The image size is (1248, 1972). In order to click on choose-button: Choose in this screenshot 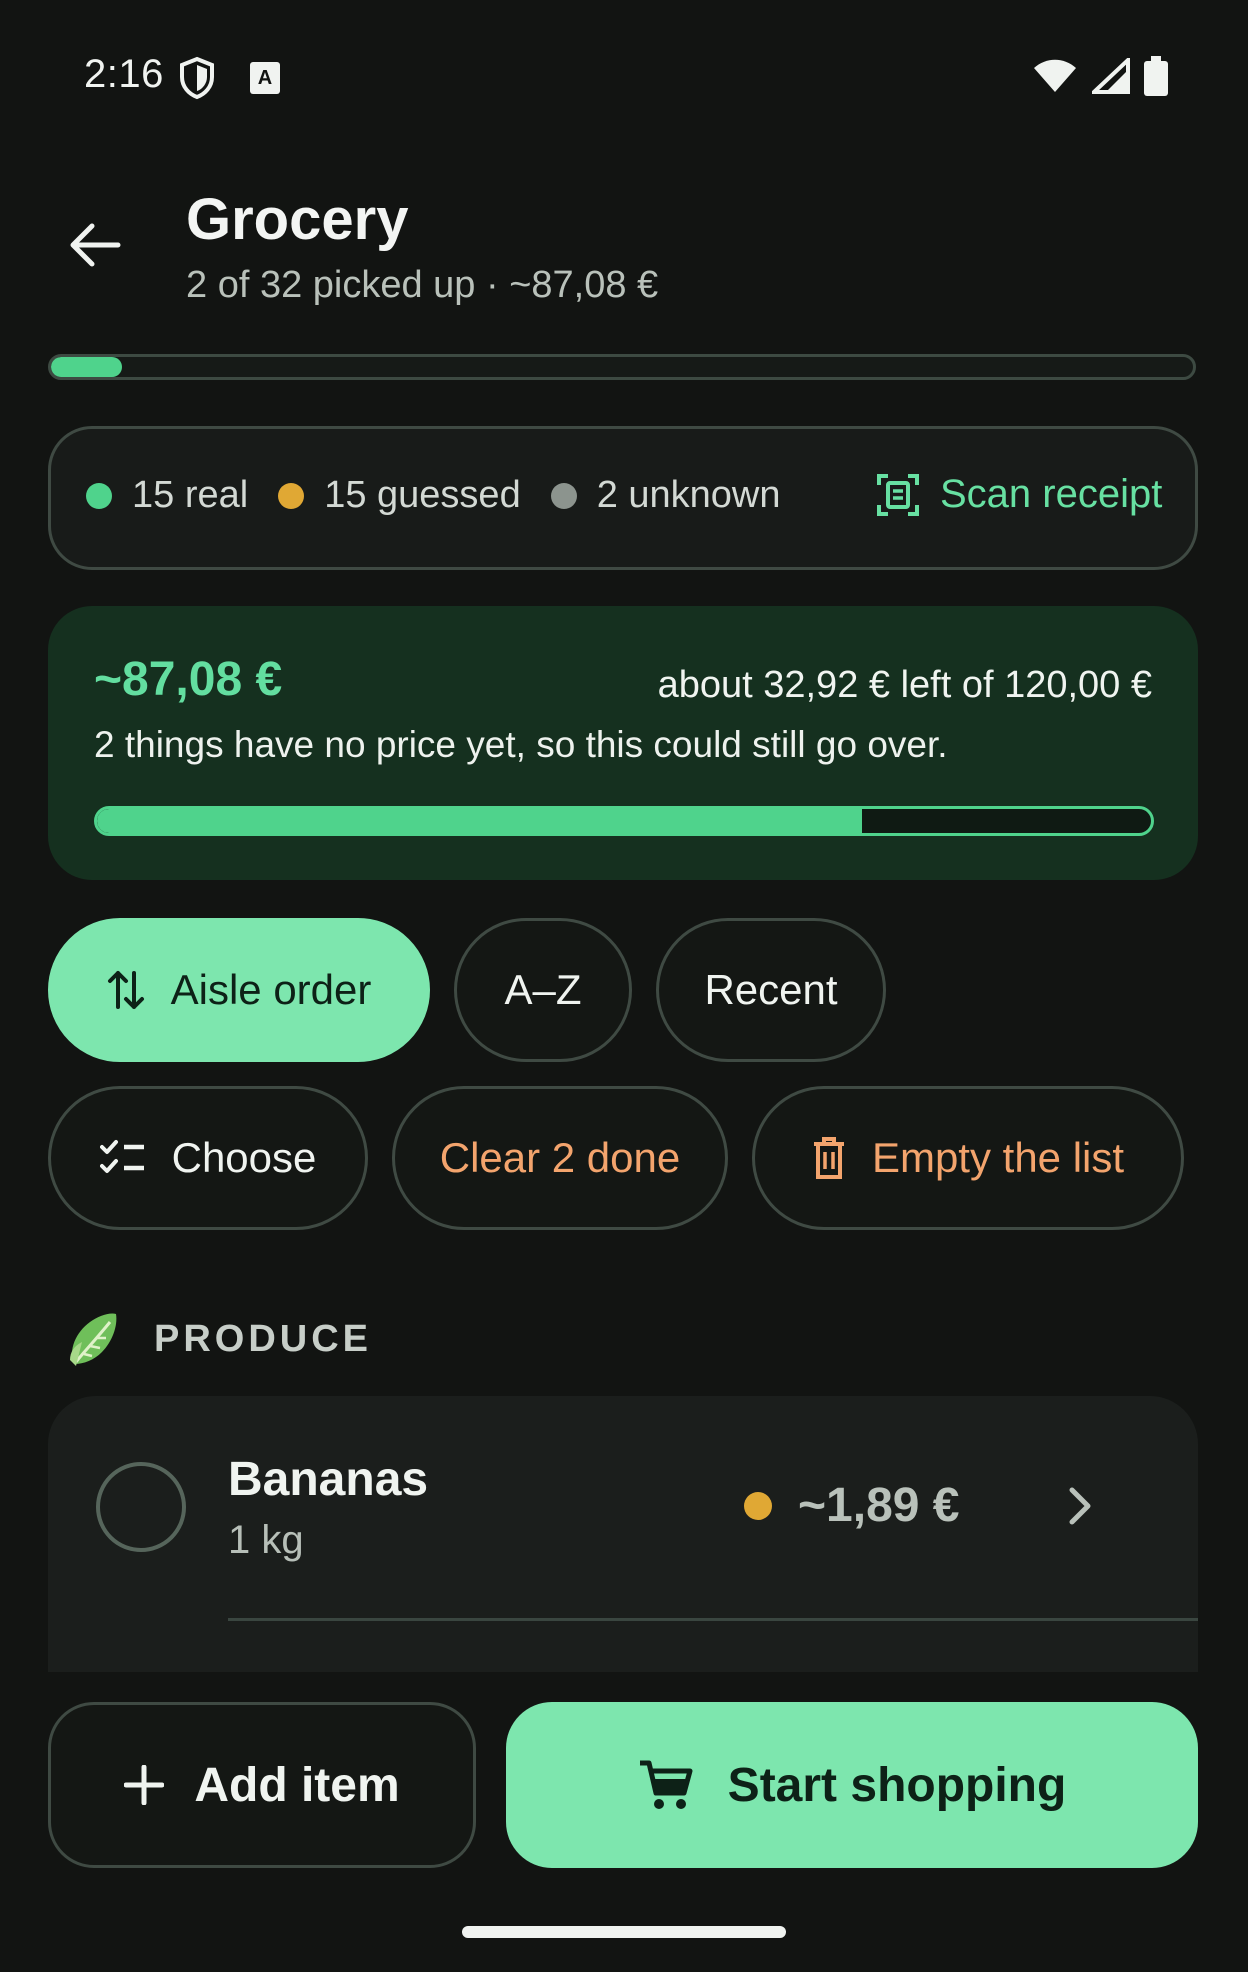, I will do `click(208, 1158)`.